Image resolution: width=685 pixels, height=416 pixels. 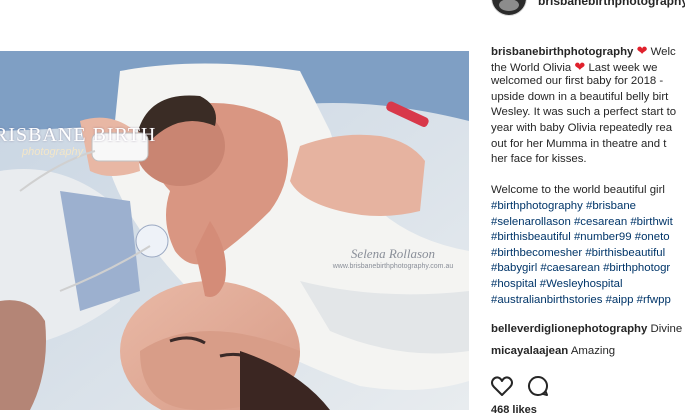 What do you see at coordinates (588, 269) in the screenshot?
I see `hashtag-line: #babygirl #caesarean #birthphotogr` at bounding box center [588, 269].